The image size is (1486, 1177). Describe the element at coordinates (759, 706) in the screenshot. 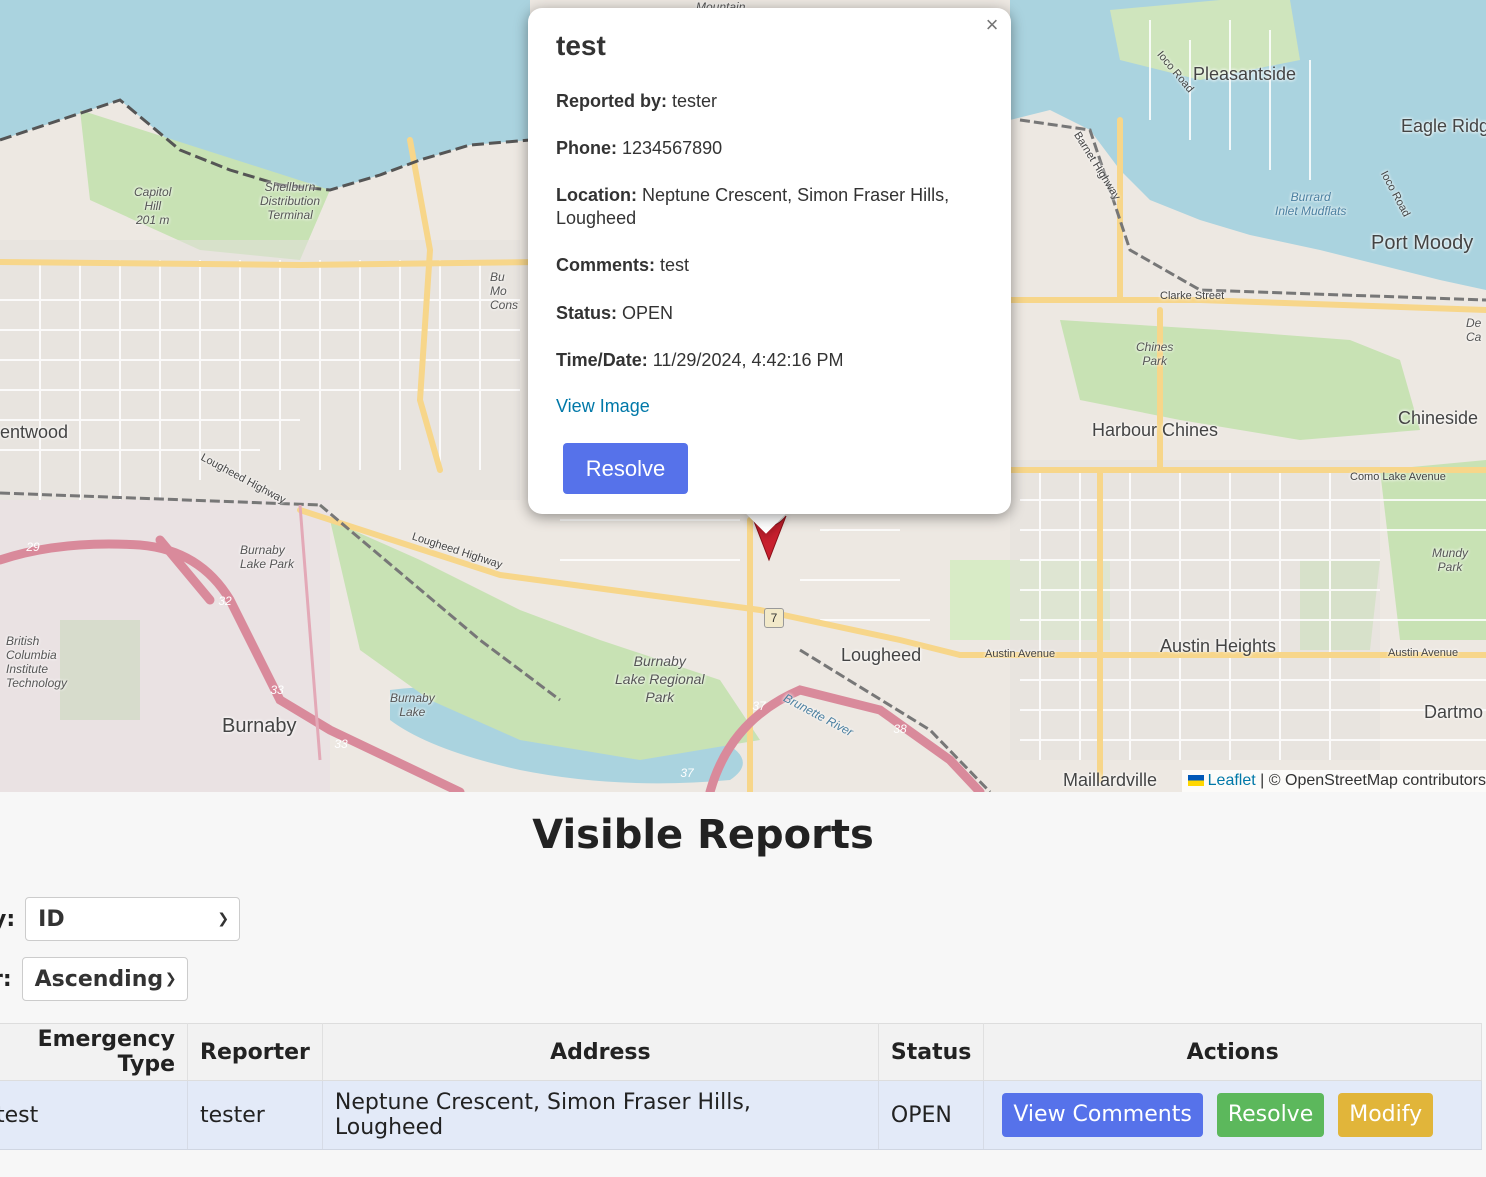

I see `highway-shield-37a: 37` at that location.